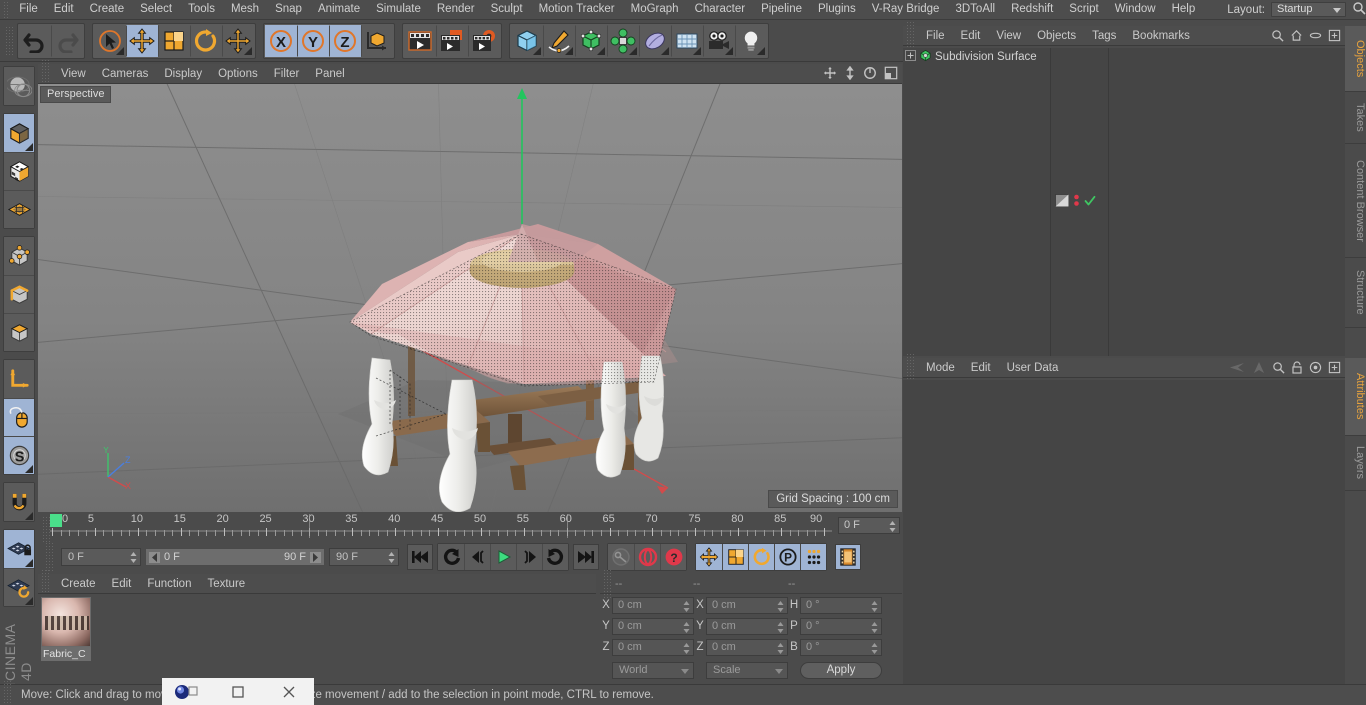 The width and height of the screenshot is (1366, 705). What do you see at coordinates (653, 605) in the screenshot?
I see `position-x-field: 0 cm` at bounding box center [653, 605].